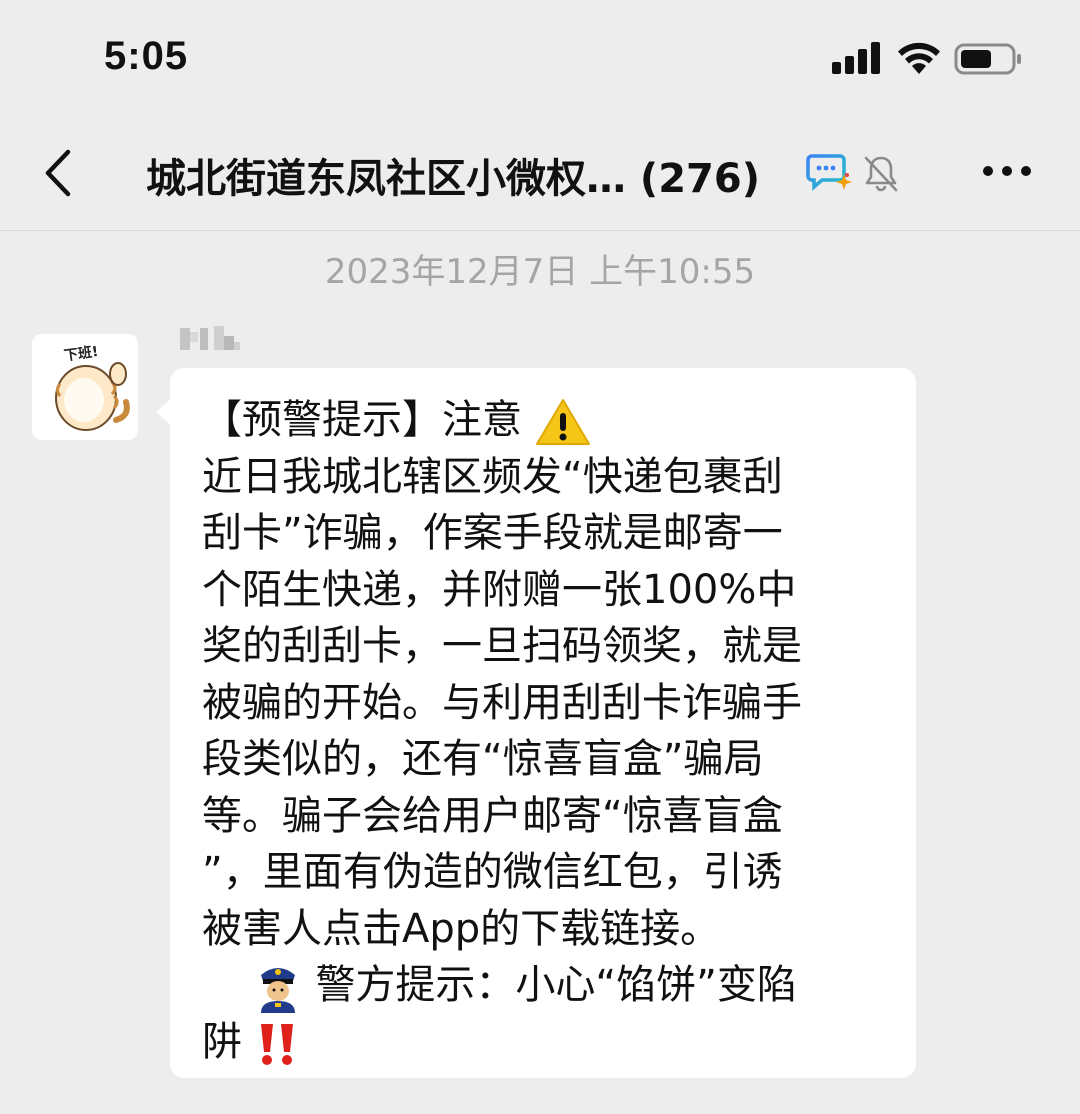 This screenshot has width=1080, height=1114. Describe the element at coordinates (562, 422) in the screenshot. I see `warning-icon` at that location.